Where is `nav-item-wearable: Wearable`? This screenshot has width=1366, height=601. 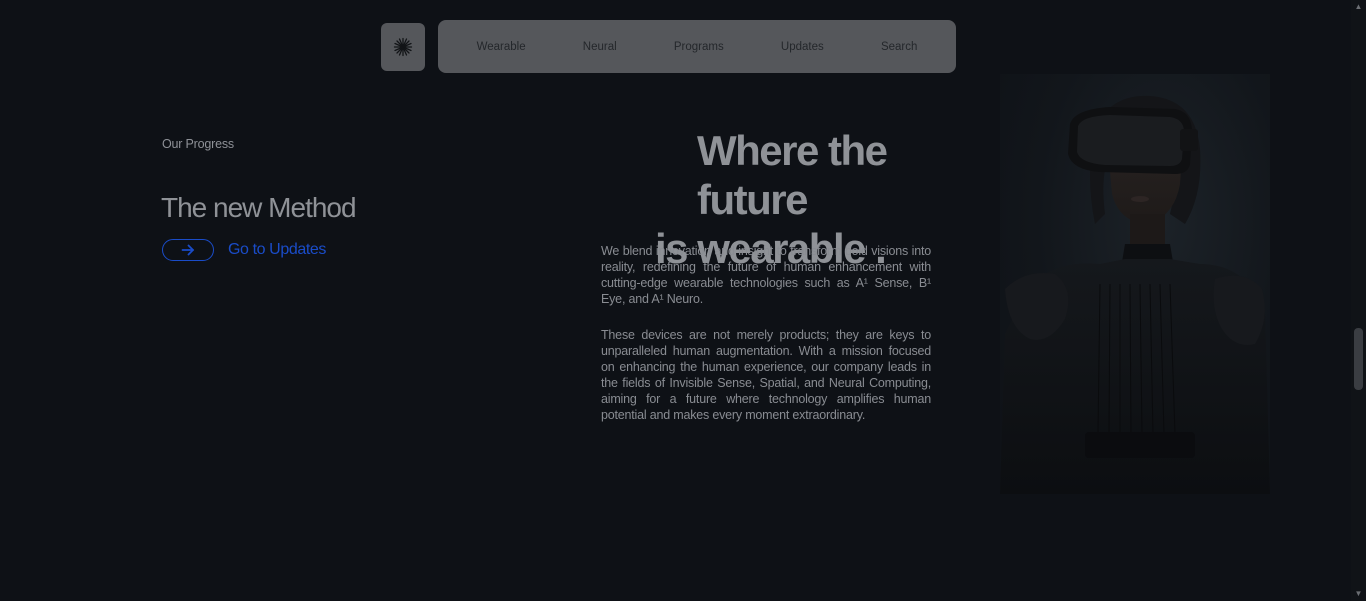 nav-item-wearable: Wearable is located at coordinates (501, 47).